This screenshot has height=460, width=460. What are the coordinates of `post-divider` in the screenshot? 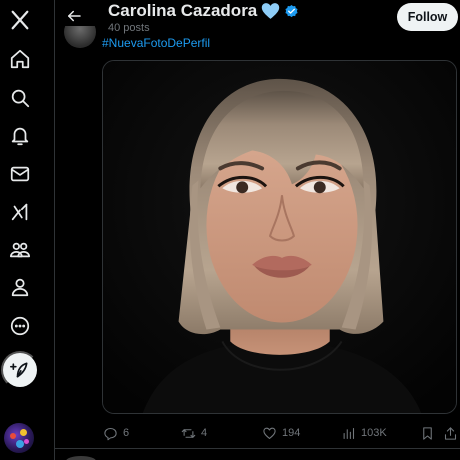 It's located at (257, 448).